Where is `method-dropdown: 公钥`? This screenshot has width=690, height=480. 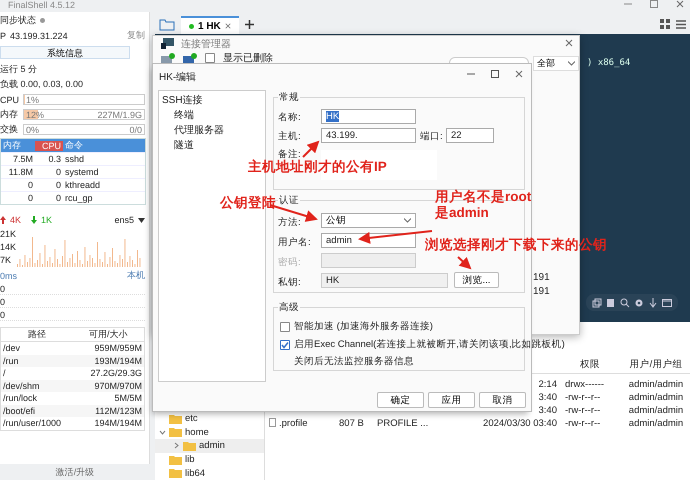
method-dropdown: 公钥 is located at coordinates (368, 220).